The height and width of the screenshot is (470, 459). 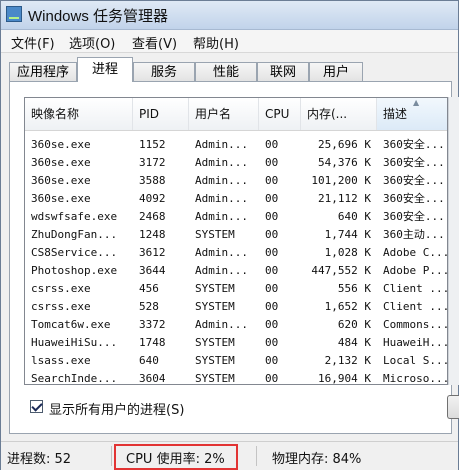 What do you see at coordinates (216, 42) in the screenshot?
I see `menu-help: 帮助(H)` at bounding box center [216, 42].